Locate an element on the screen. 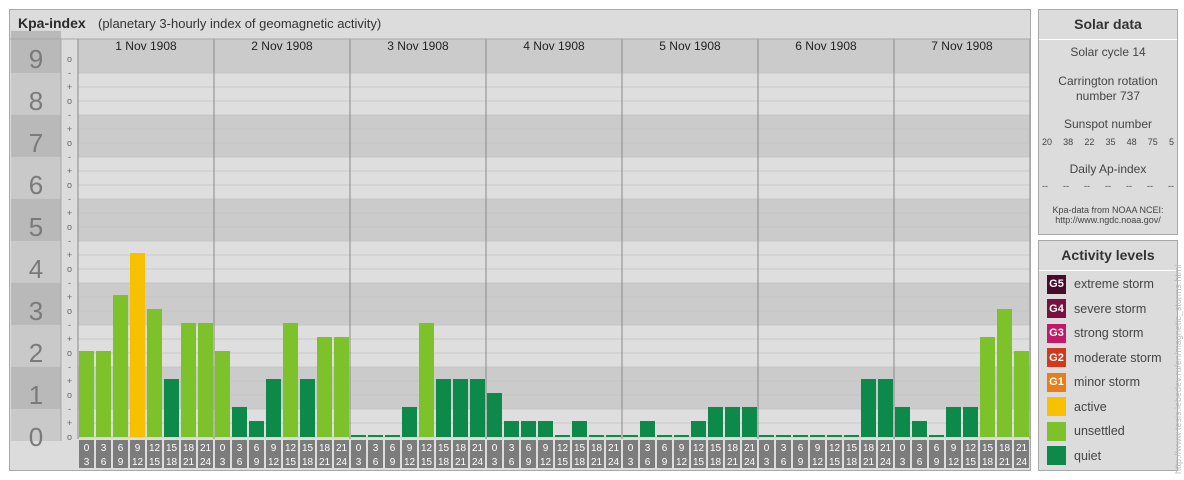  activity-level-item: G5 extreme storm is located at coordinates (1100, 284).